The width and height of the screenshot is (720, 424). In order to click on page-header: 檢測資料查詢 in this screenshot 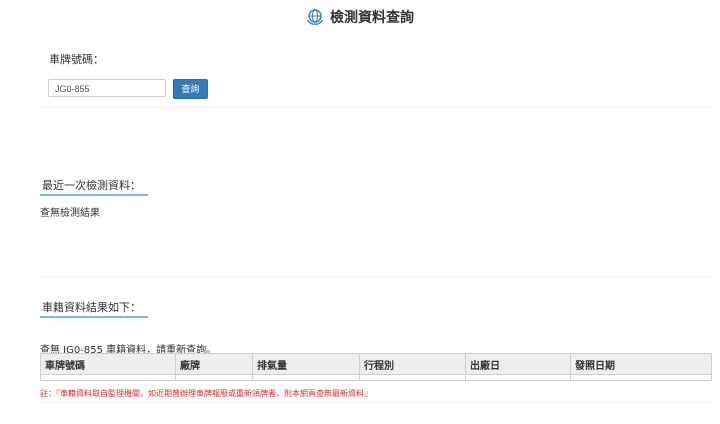, I will do `click(360, 17)`.